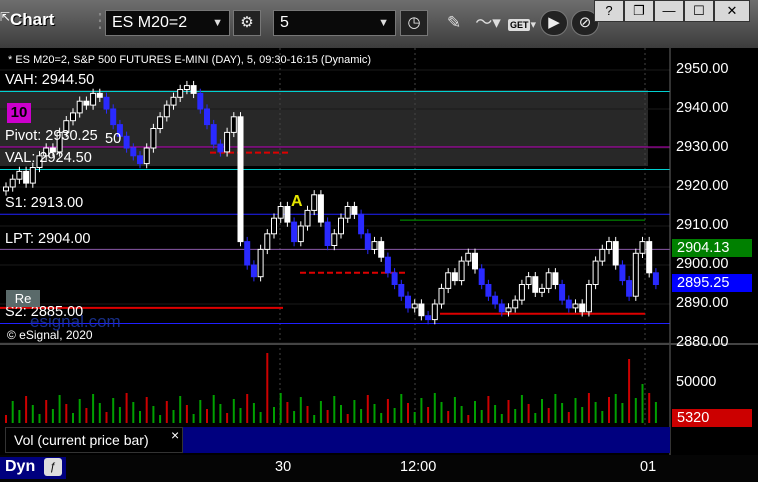 The height and width of the screenshot is (482, 758). I want to click on fx-icon: ƒ, so click(53, 467).